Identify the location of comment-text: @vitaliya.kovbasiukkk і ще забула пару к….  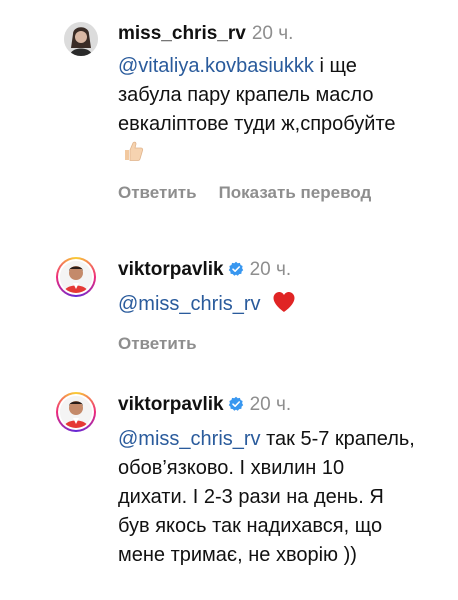
(268, 111).